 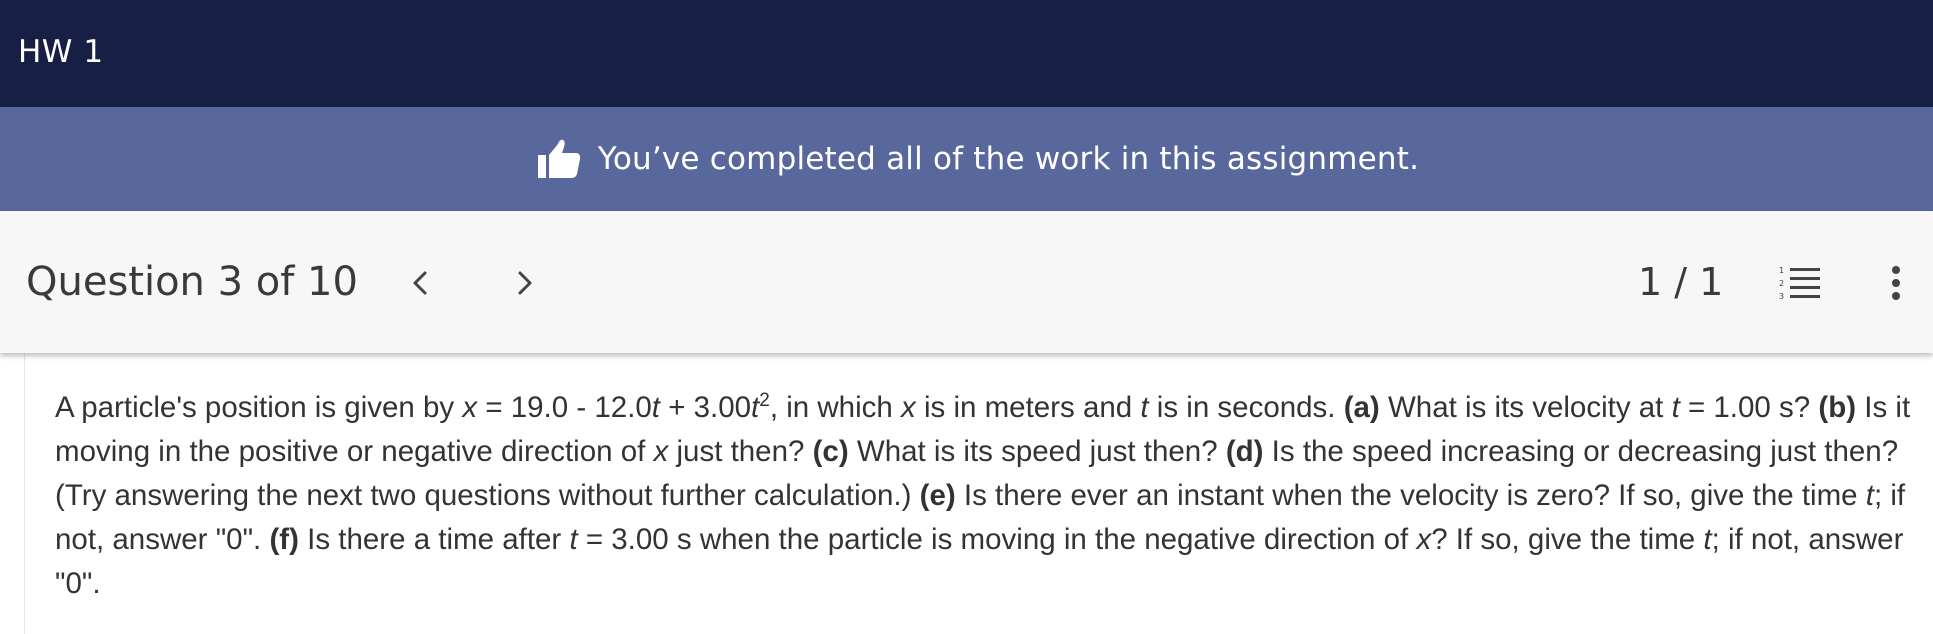 What do you see at coordinates (61, 52) in the screenshot?
I see `assignment-title: HW 1` at bounding box center [61, 52].